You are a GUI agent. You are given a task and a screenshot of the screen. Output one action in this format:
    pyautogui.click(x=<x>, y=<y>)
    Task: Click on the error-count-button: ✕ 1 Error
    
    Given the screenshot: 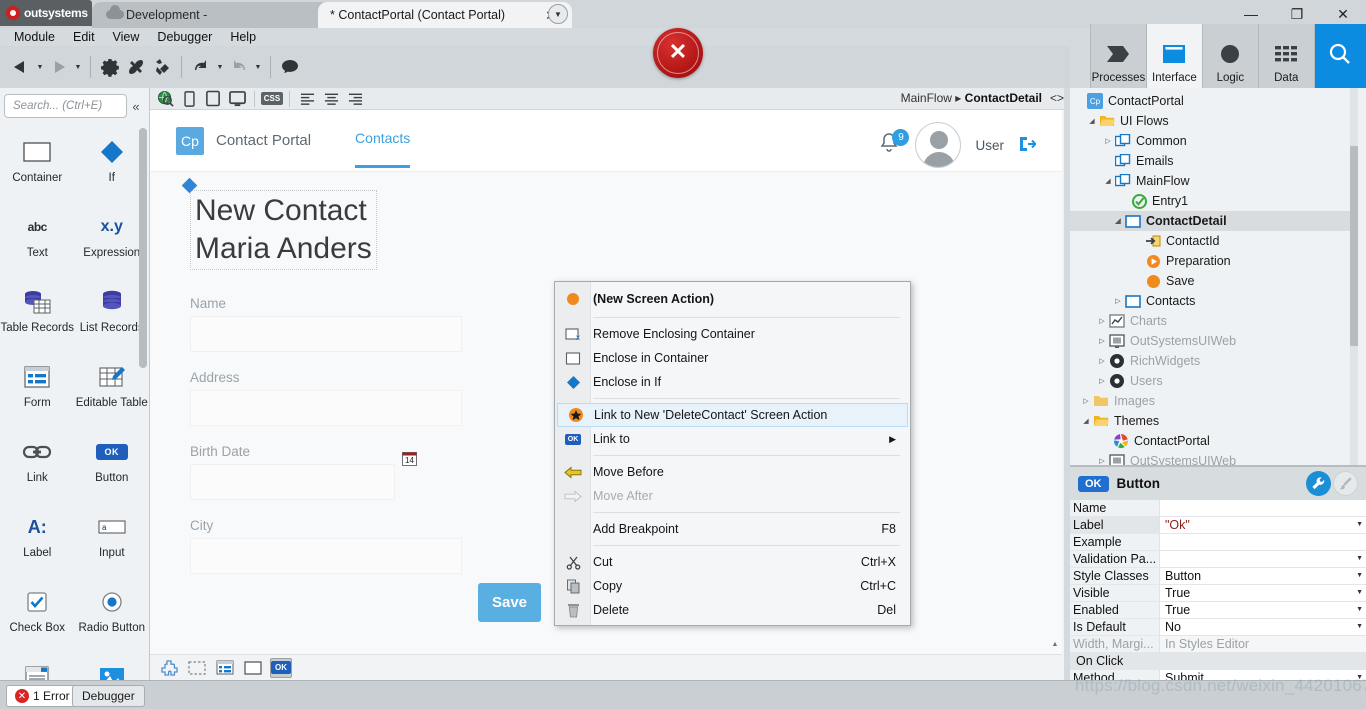 What is the action you would take?
    pyautogui.click(x=42, y=696)
    